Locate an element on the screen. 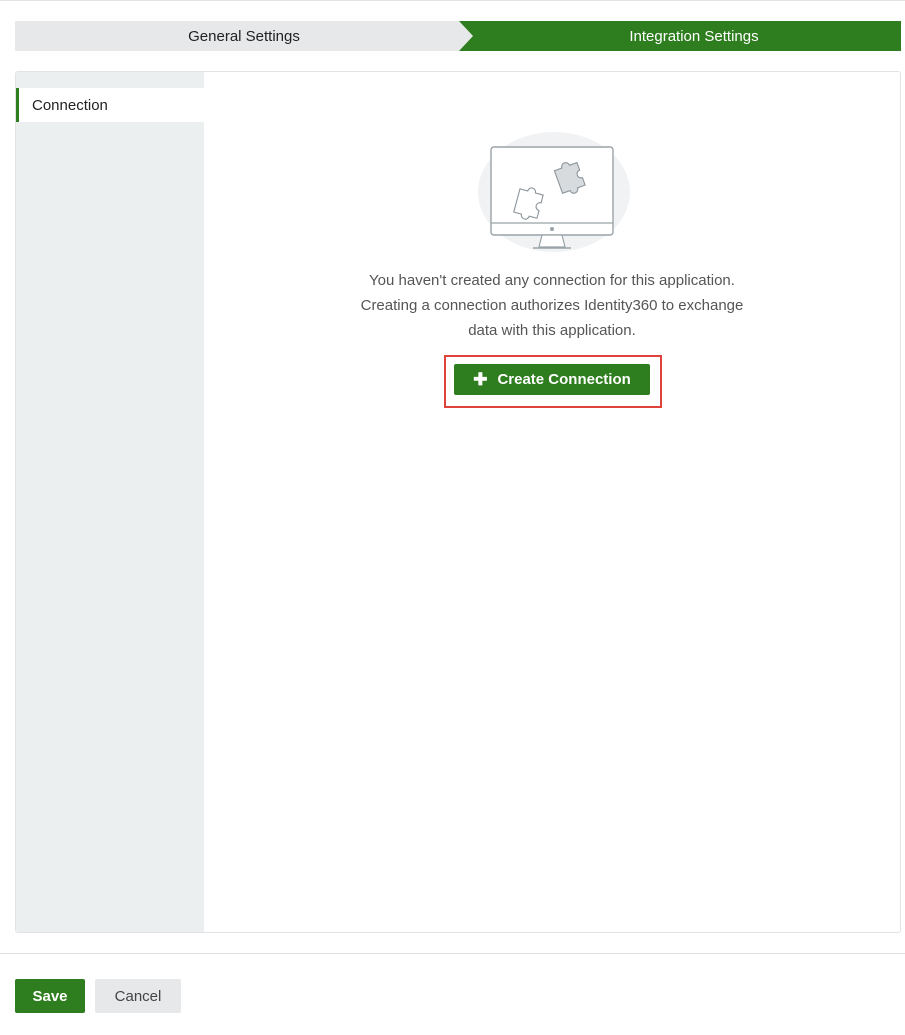 This screenshot has width=905, height=1035. step-general-label: General Settings is located at coordinates (244, 36).